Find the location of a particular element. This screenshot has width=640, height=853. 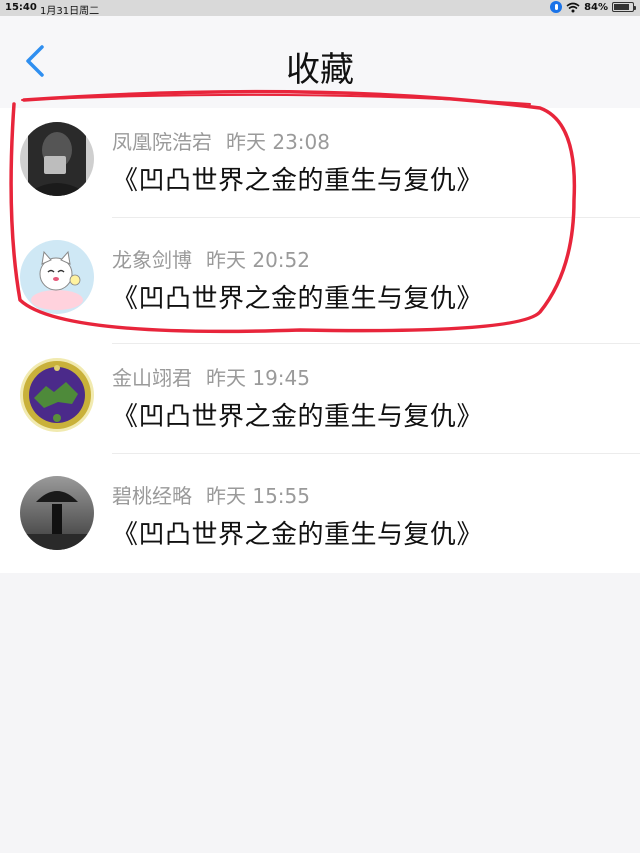

timestamp: 昨天 19:45 is located at coordinates (258, 378).